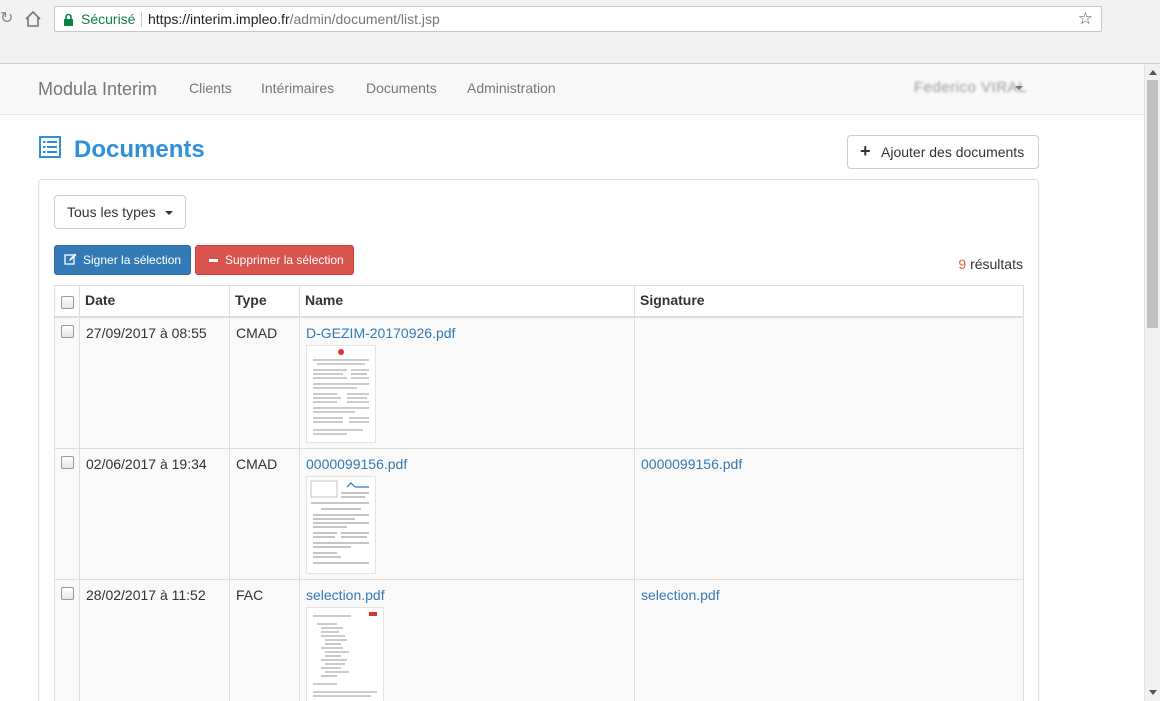 The height and width of the screenshot is (701, 1160). I want to click on row-type: FAC, so click(250, 595).